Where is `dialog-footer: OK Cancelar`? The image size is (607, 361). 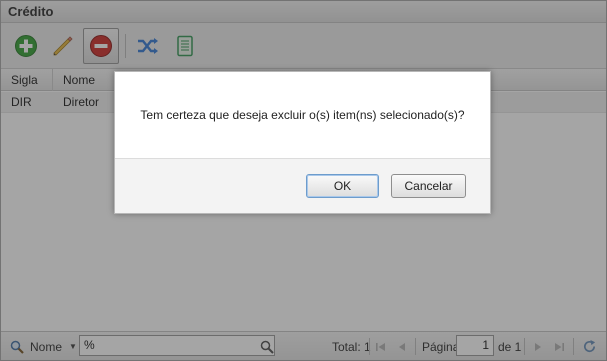
dialog-footer: OK Cancelar is located at coordinates (302, 185).